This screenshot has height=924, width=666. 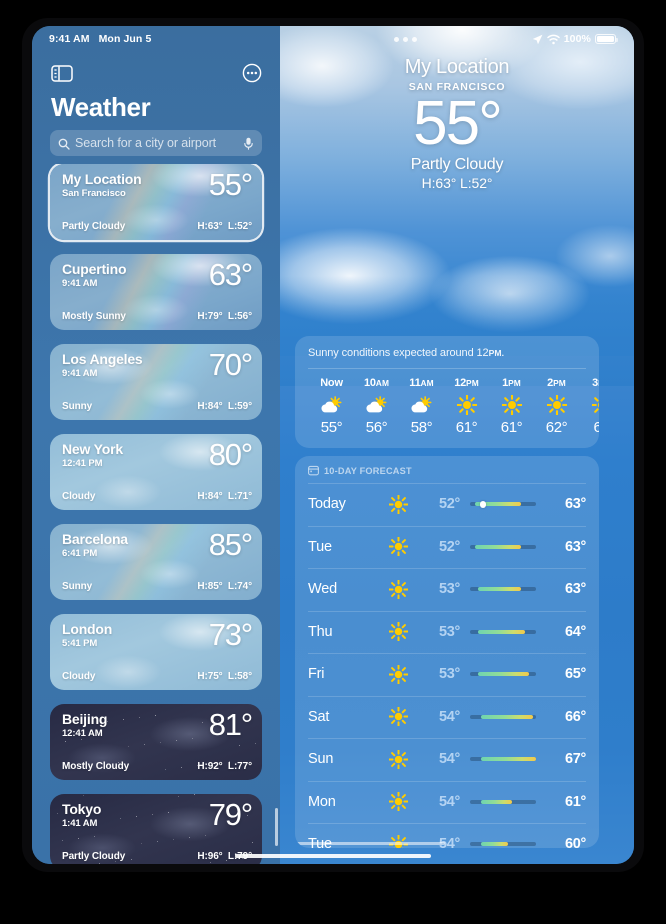 What do you see at coordinates (331, 383) in the screenshot?
I see `hour-label: Now` at bounding box center [331, 383].